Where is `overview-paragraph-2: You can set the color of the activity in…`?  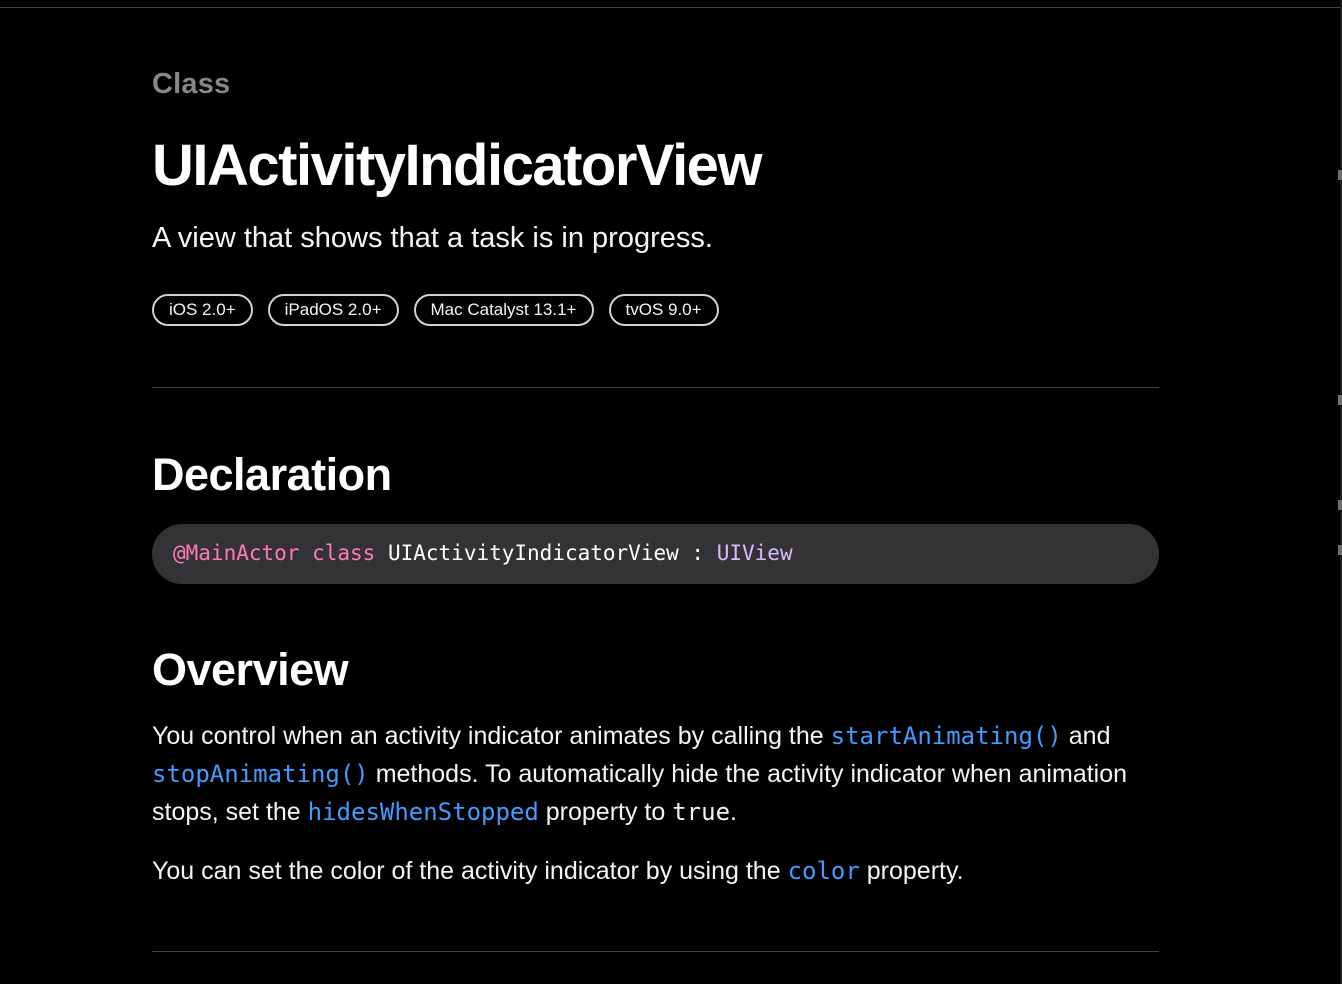
overview-paragraph-2: You can set the color of the activity in… is located at coordinates (655, 871).